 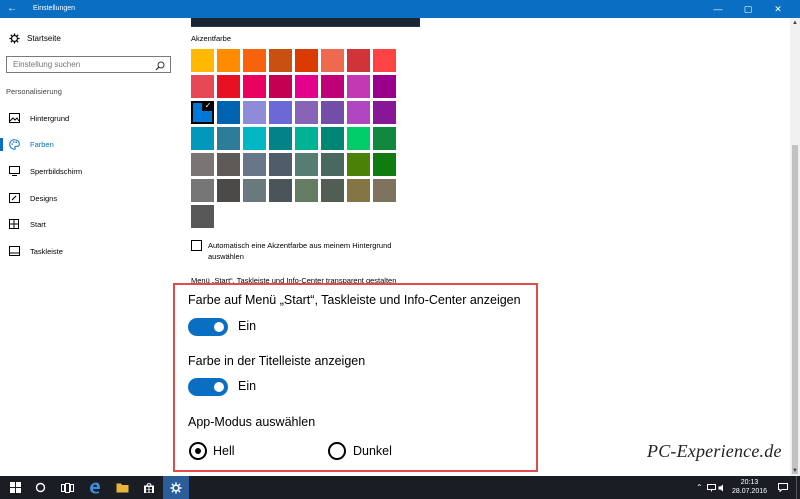 I want to click on sidebar-item-sperrbildschirm: Sperrbildschirm, so click(x=90, y=171).